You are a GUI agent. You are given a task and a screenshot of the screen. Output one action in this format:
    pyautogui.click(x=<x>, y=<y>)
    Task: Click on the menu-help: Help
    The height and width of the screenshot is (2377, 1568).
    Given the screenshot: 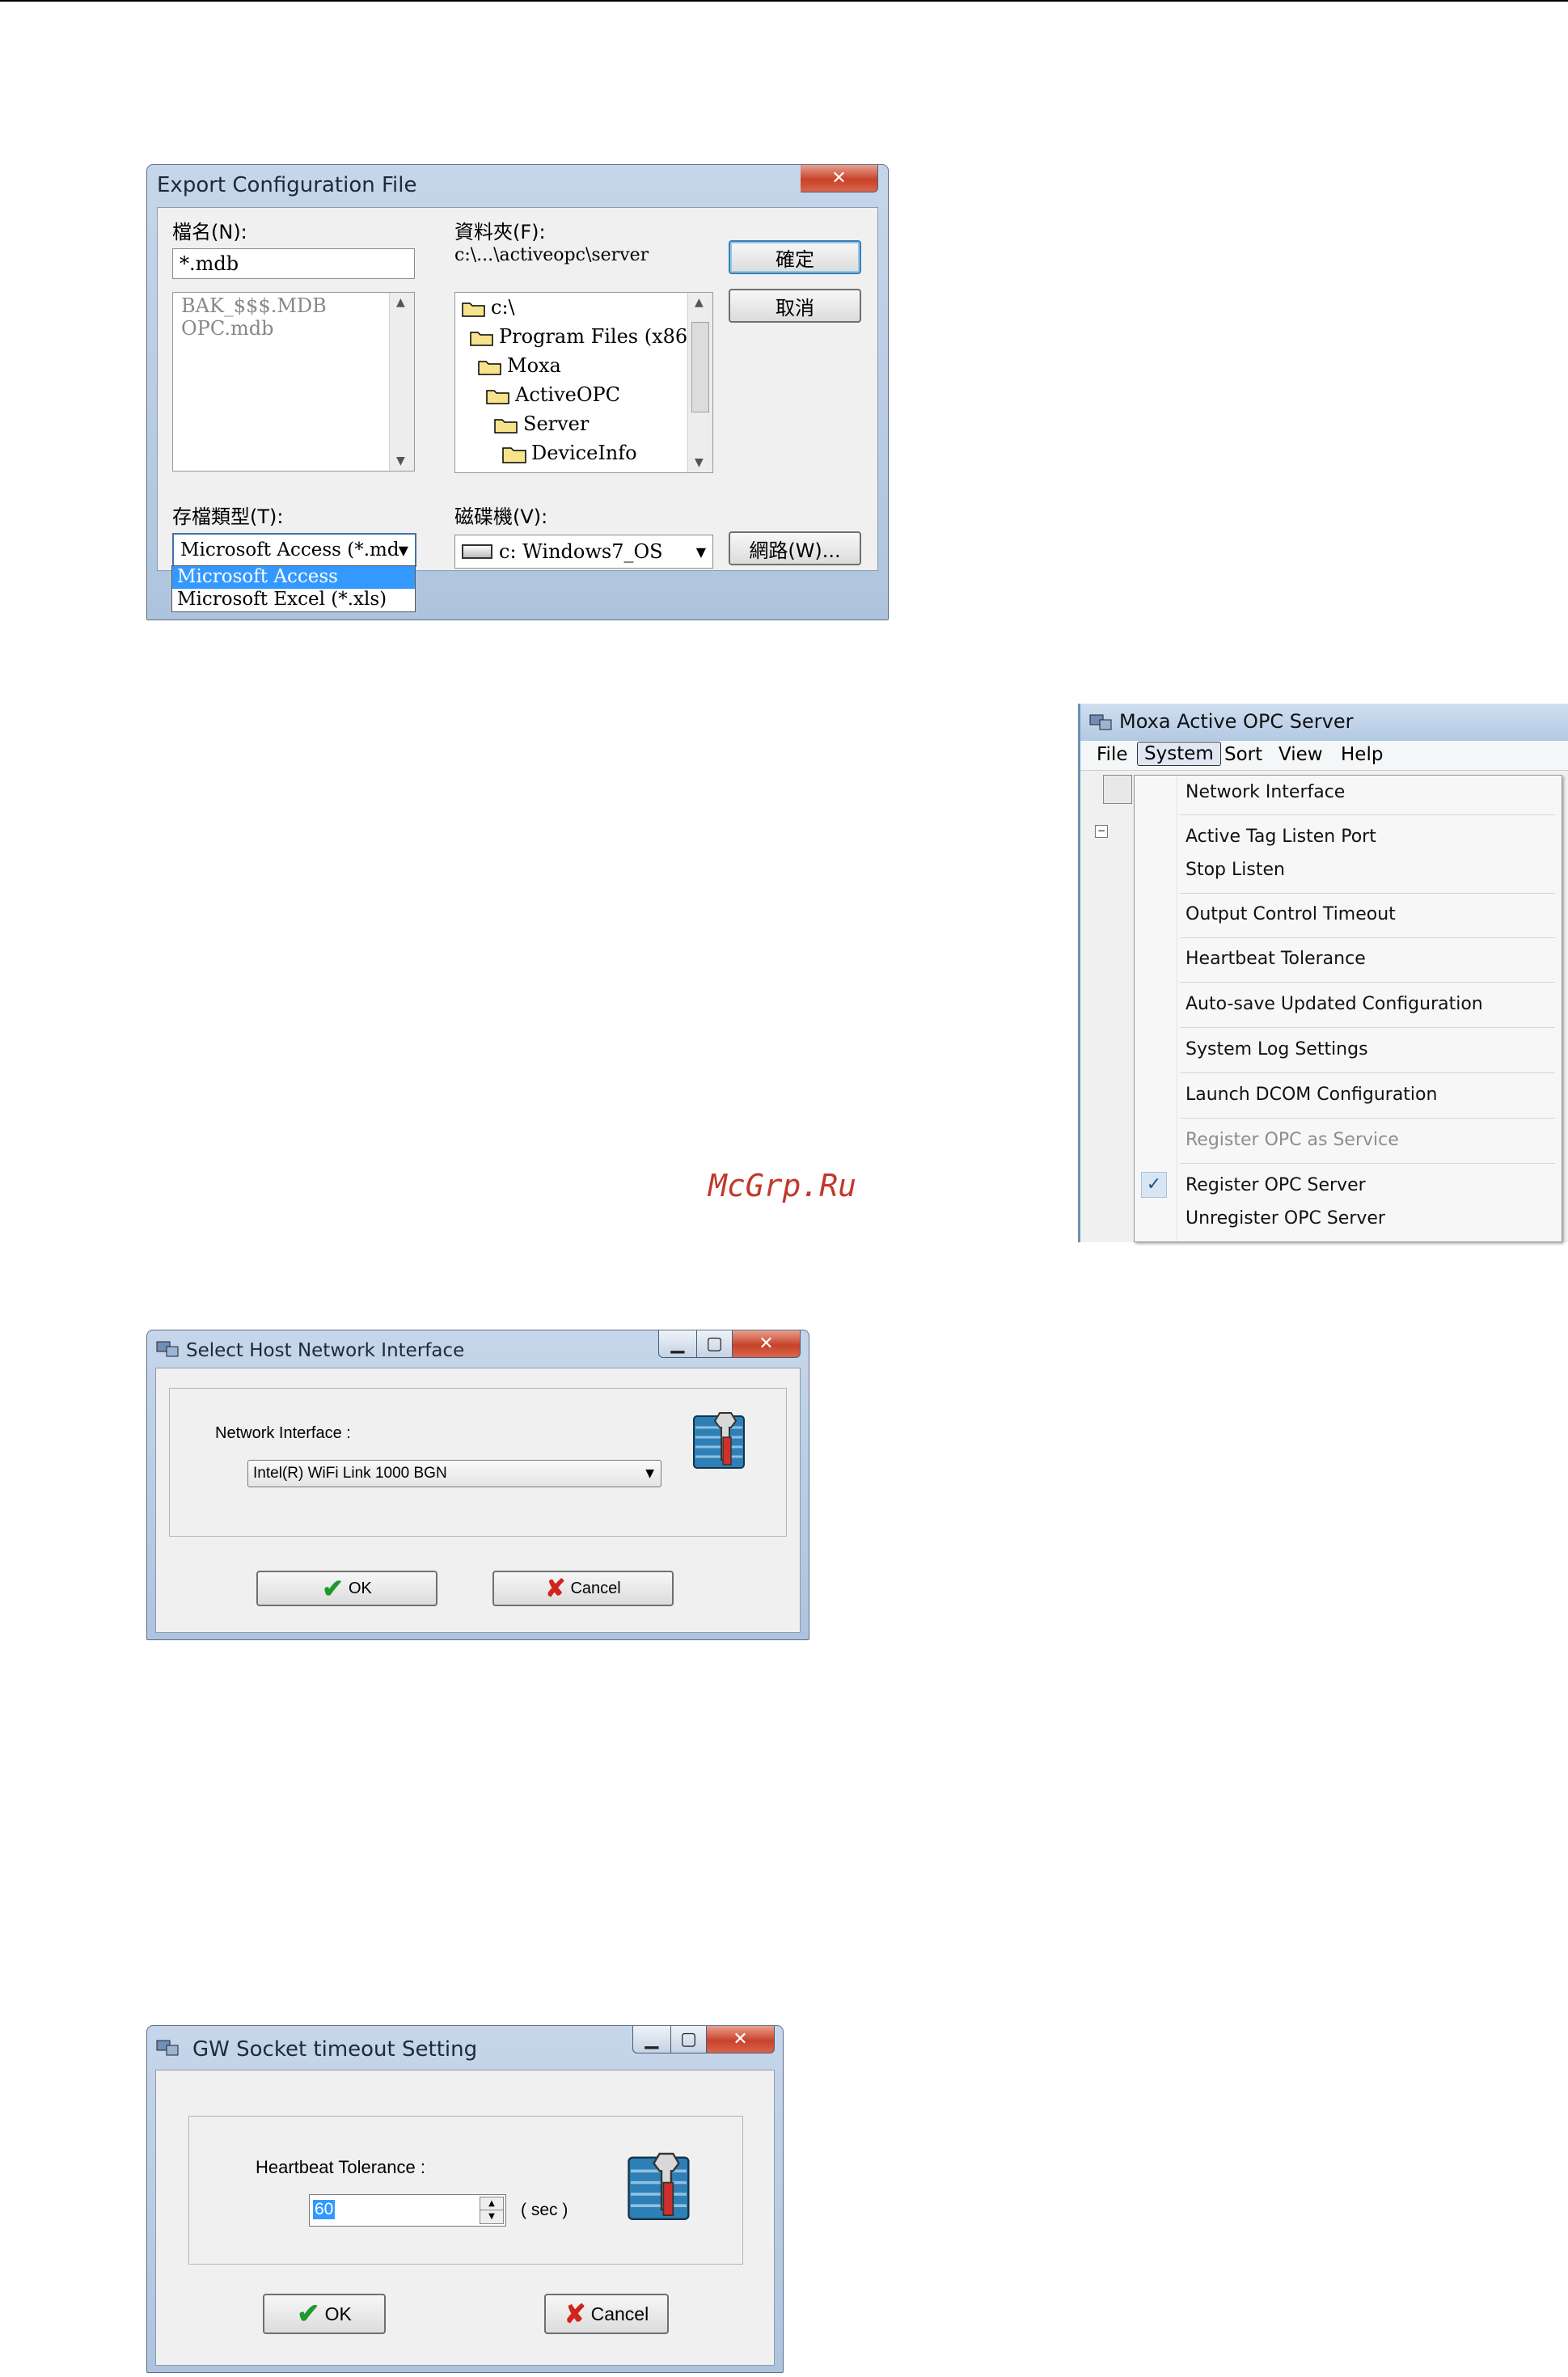 What is the action you would take?
    pyautogui.click(x=1362, y=755)
    